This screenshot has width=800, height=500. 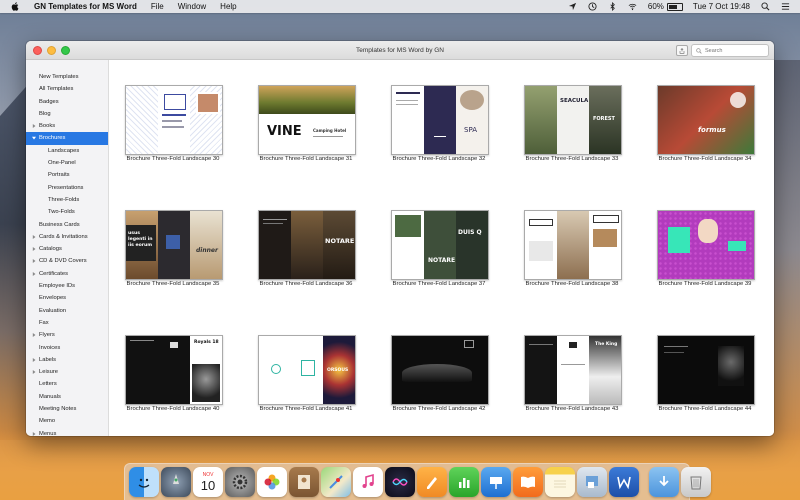 I want to click on file-menu: File, so click(x=157, y=6).